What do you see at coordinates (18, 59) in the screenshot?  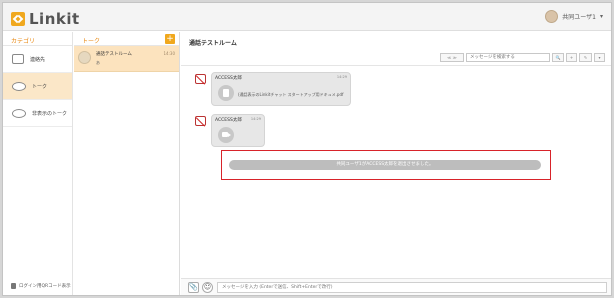 I see `contacts-icon` at bounding box center [18, 59].